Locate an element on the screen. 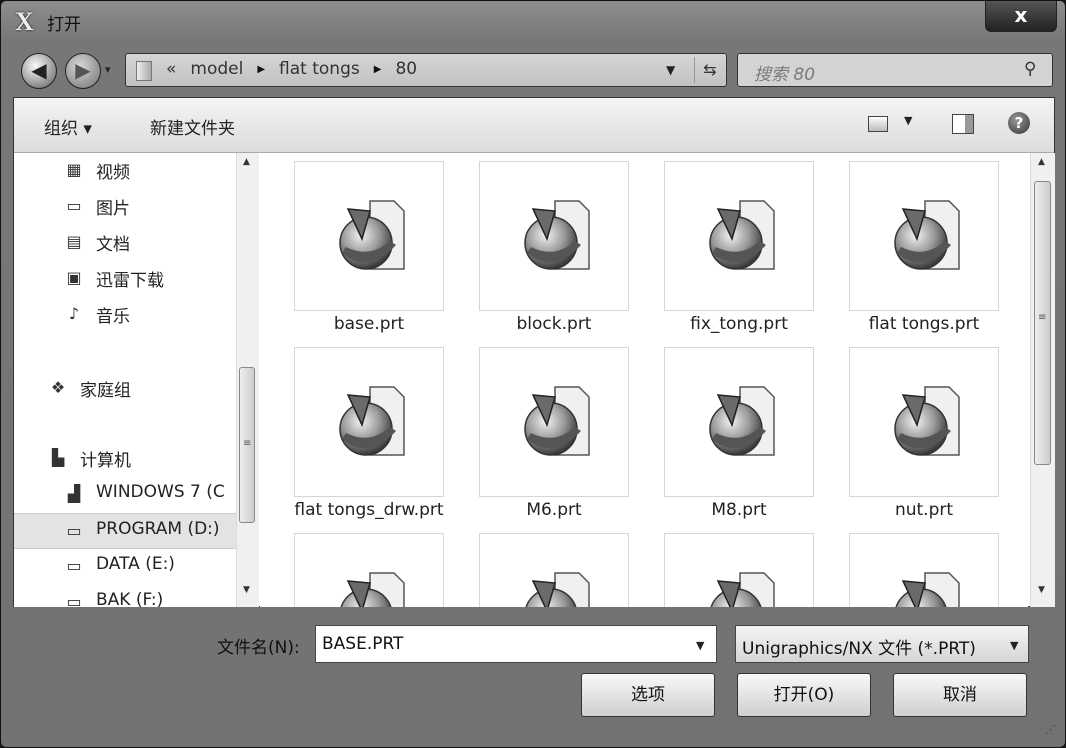  title-bar: X 打开 x is located at coordinates (533, 22).